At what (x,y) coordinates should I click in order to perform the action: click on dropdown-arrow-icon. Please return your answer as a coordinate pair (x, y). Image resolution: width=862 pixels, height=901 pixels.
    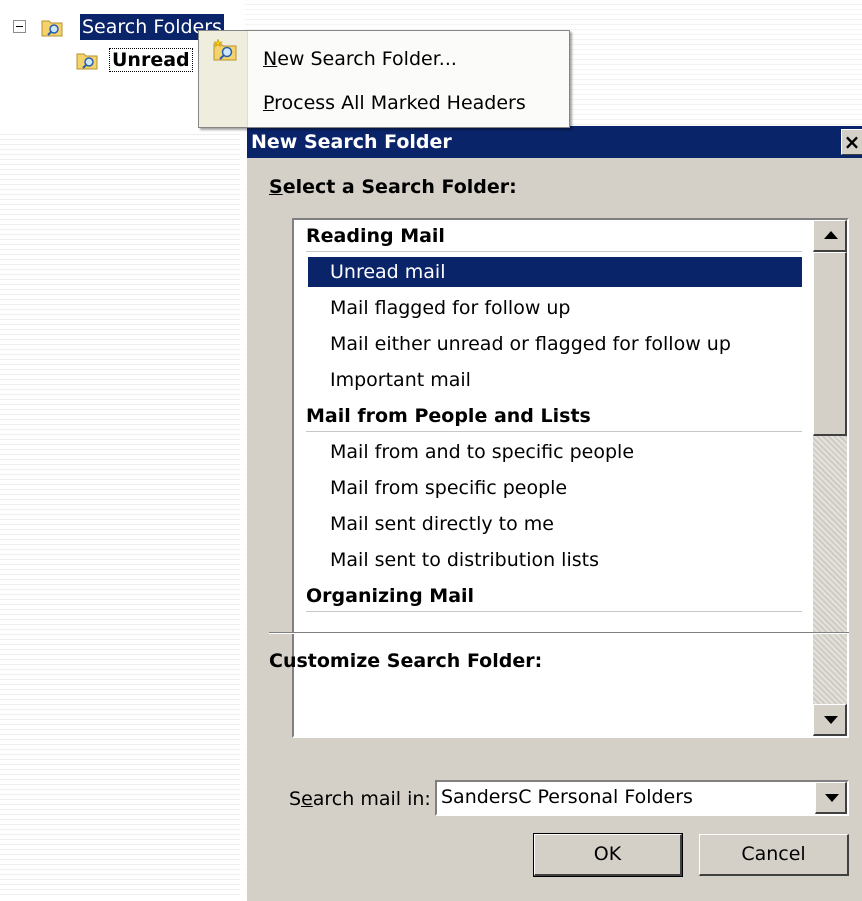
    Looking at the image, I should click on (832, 798).